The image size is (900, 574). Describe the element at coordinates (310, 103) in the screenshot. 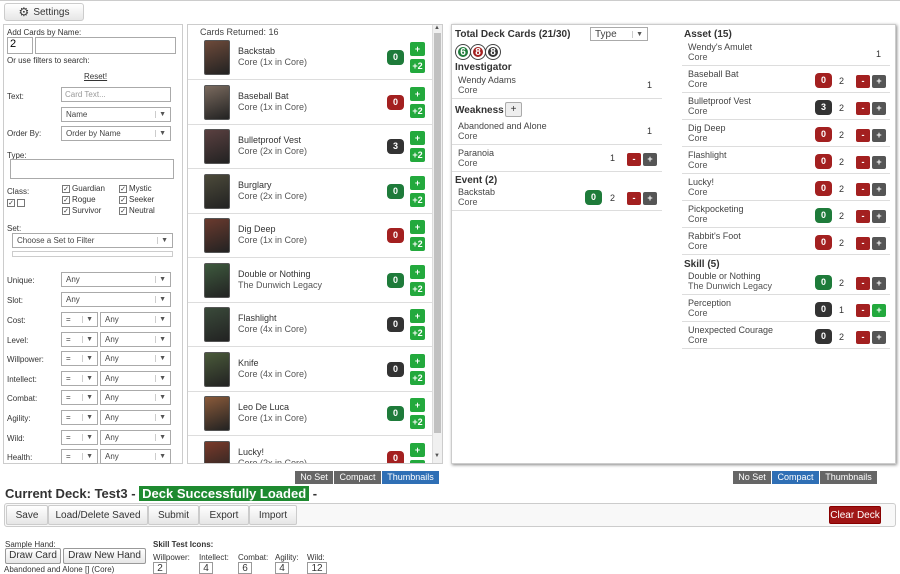

I see `card-row: Baseball Bat Core (1x in Core) 0 + +2` at that location.